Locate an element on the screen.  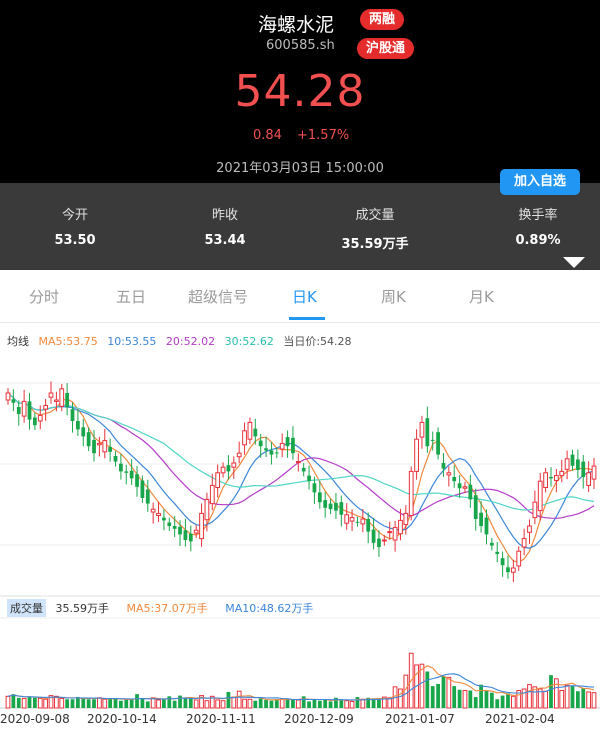
tab-monthly-k: 月K is located at coordinates (481, 296).